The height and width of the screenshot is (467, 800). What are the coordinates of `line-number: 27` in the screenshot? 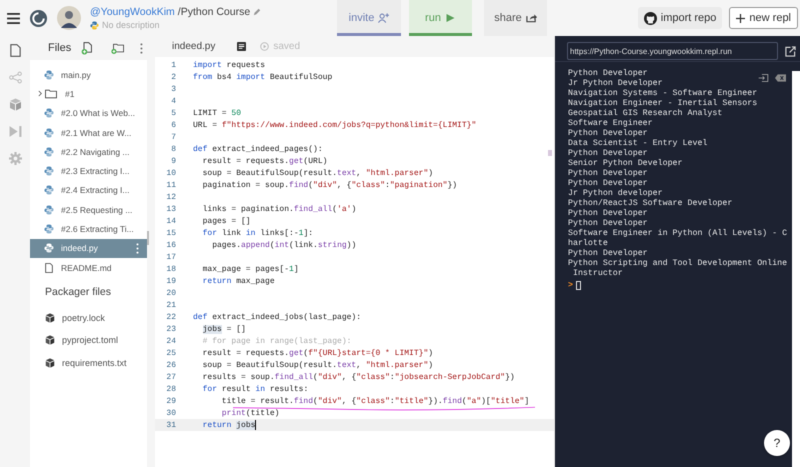 It's located at (170, 377).